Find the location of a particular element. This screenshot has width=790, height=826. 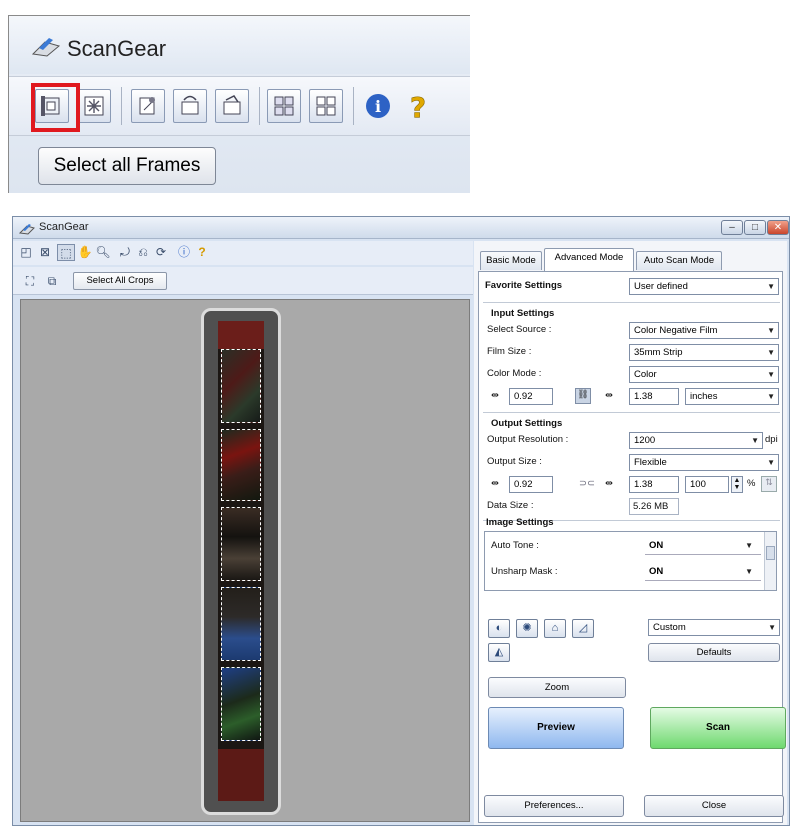

auto-crop-icon: ⛶ is located at coordinates (30, 281).